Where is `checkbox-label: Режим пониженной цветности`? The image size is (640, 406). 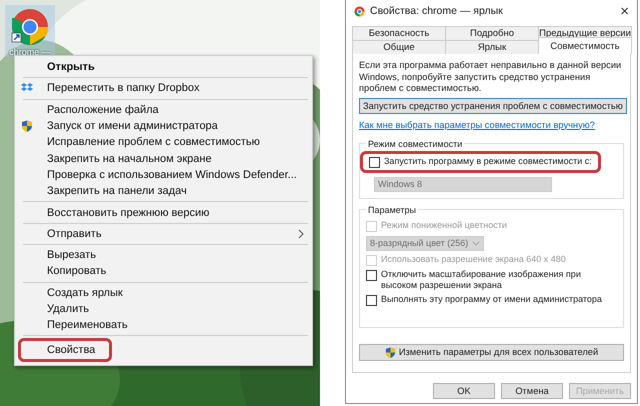 checkbox-label: Режим пониженной цветности is located at coordinates (444, 225).